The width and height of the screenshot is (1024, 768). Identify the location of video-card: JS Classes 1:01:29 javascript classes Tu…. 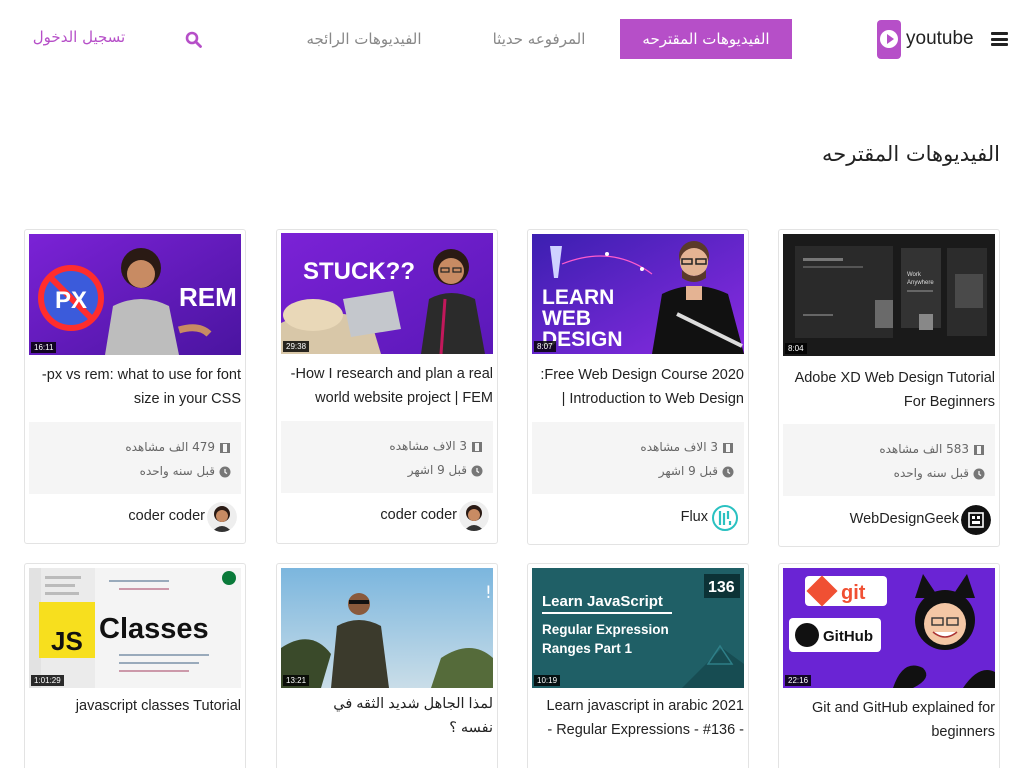
(135, 665).